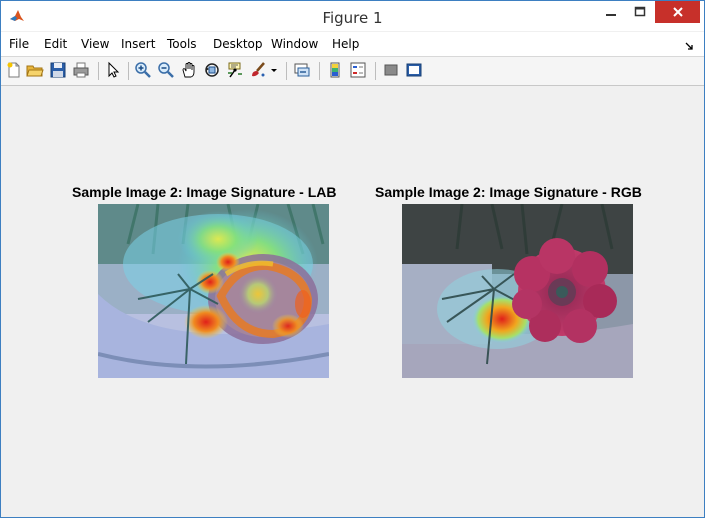 The height and width of the screenshot is (518, 705). I want to click on menu-file: File, so click(19, 44).